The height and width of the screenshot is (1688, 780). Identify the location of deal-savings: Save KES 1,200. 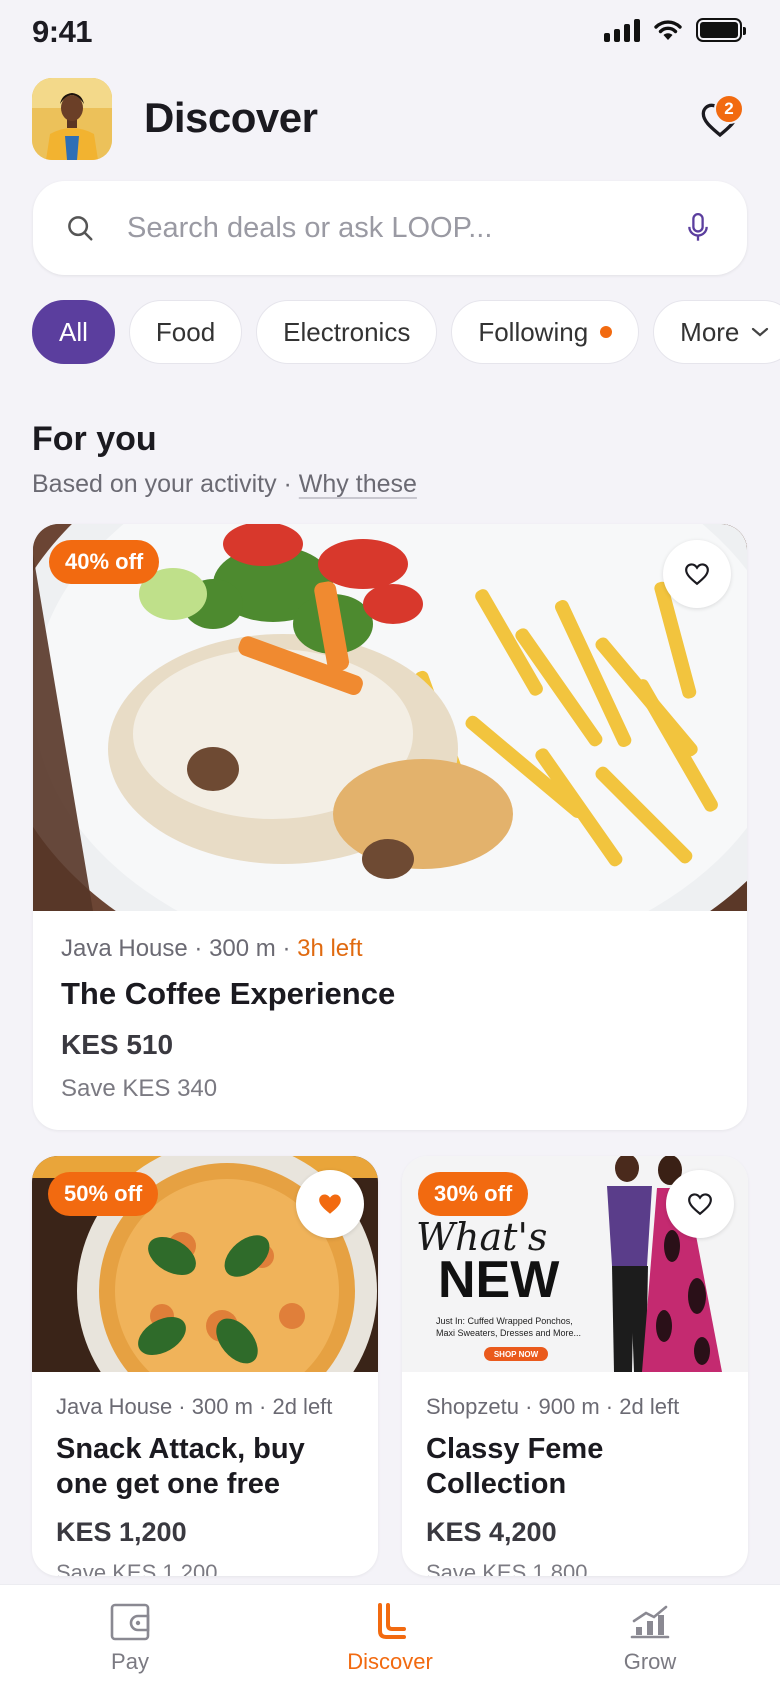
(137, 1567).